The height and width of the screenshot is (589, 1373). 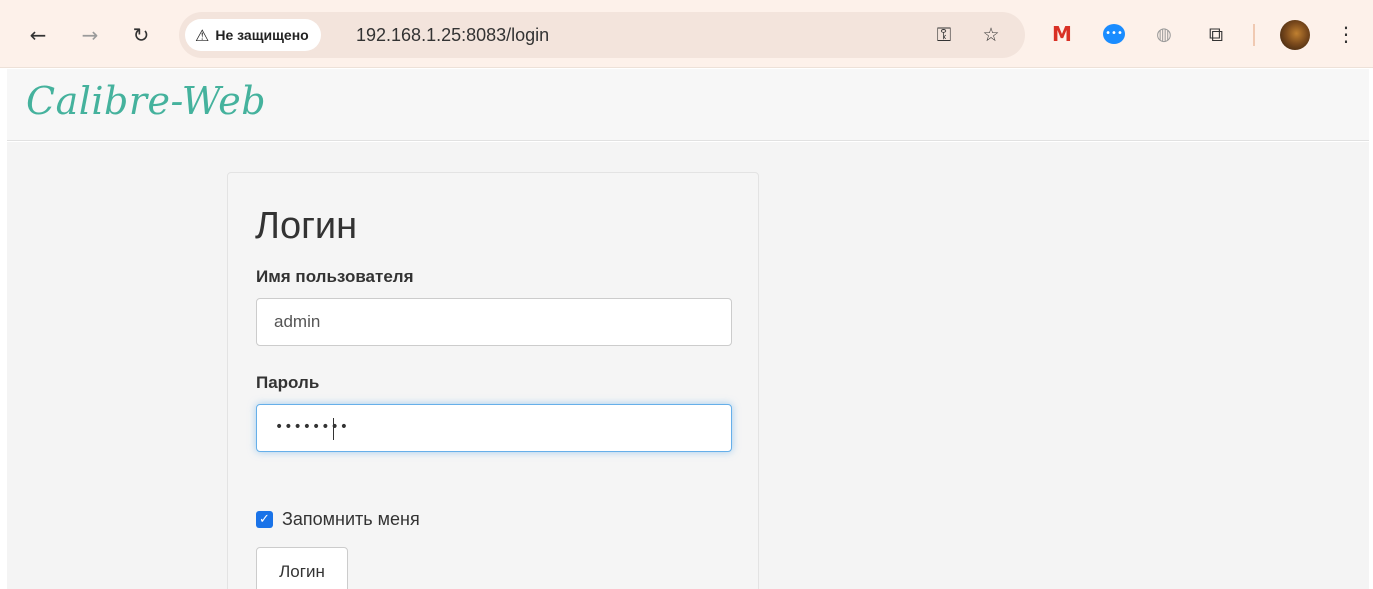 I want to click on password-value: ••••••••, so click(x=312, y=427).